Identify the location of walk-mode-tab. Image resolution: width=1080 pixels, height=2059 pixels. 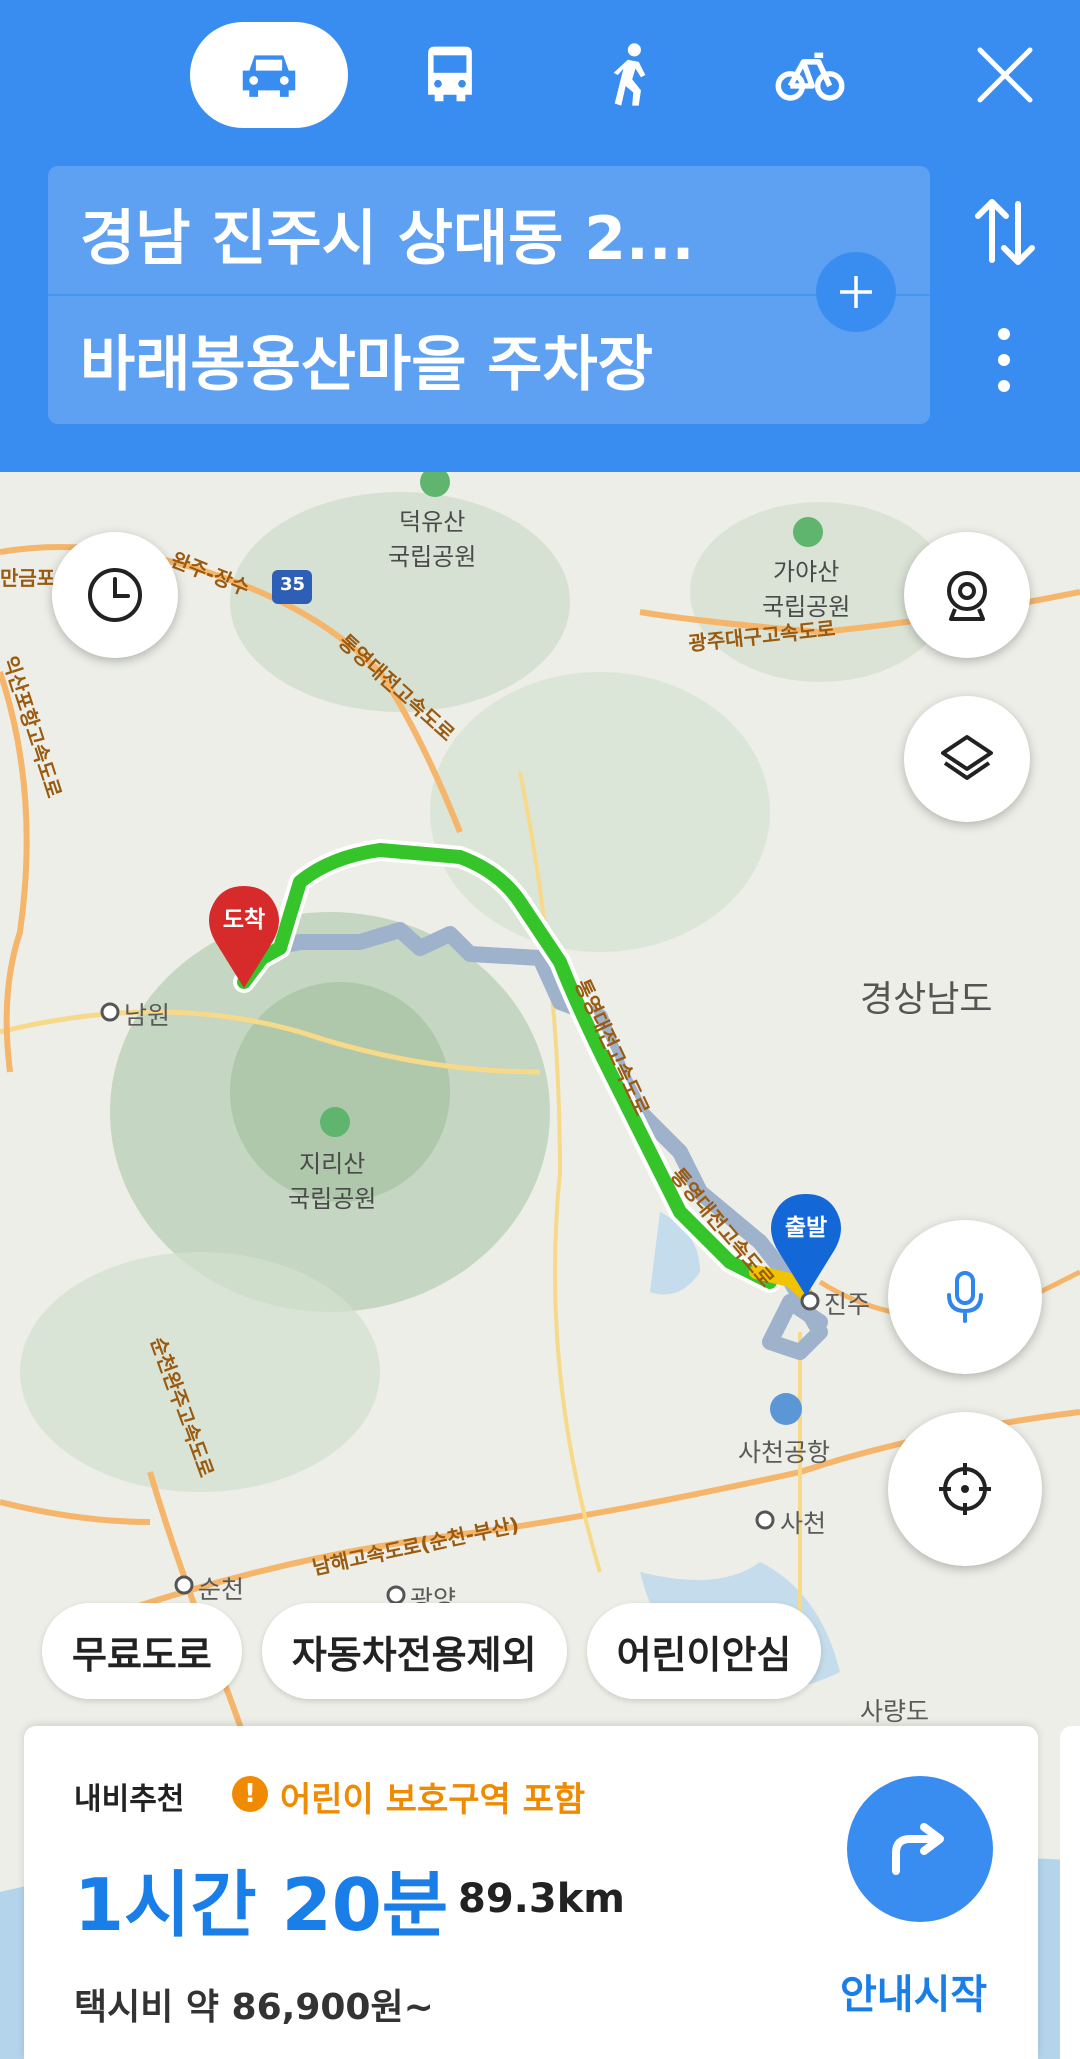
(630, 75).